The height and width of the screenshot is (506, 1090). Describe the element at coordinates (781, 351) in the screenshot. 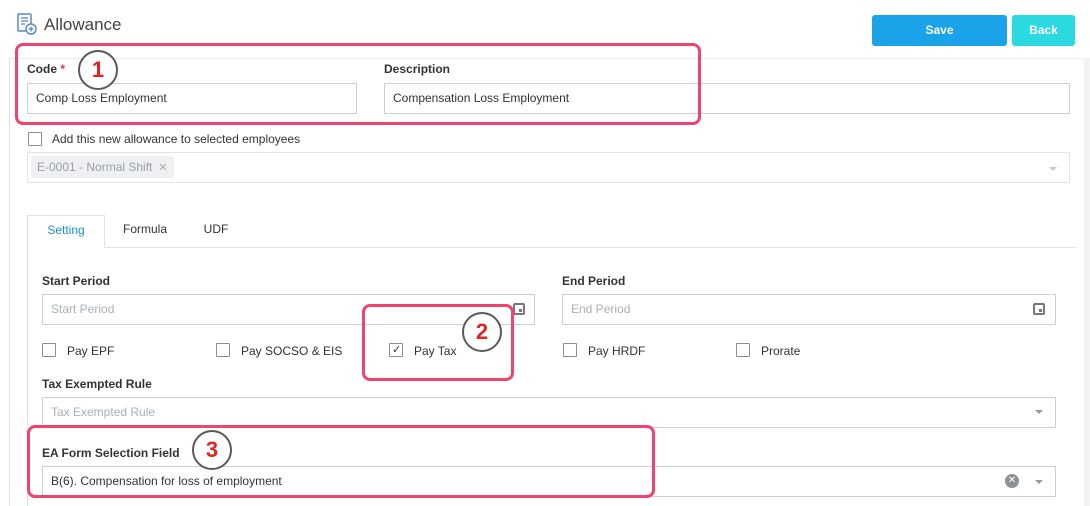

I see `prorate-label: Prorate` at that location.